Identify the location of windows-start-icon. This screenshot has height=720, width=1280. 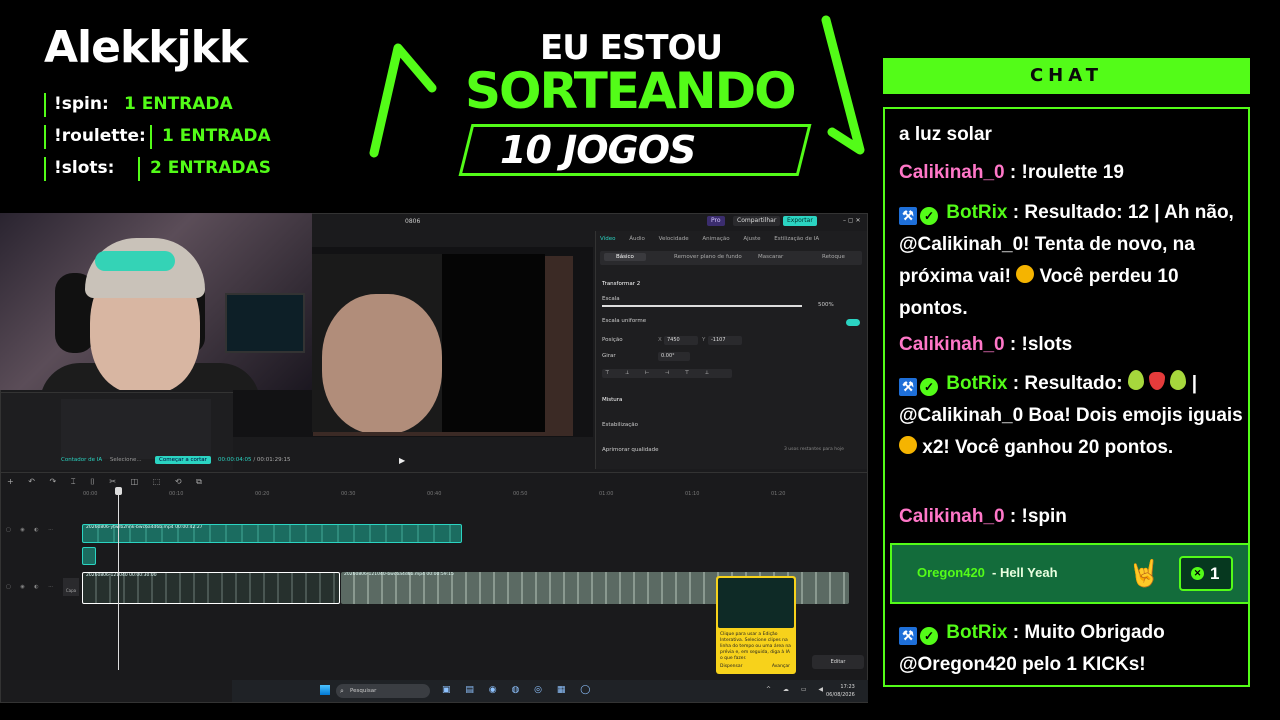
(325, 690).